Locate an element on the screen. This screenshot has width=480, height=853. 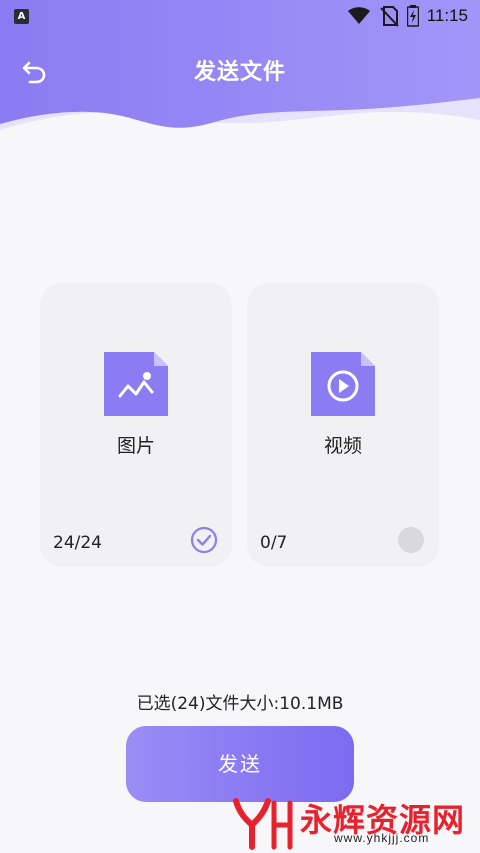
battery-charging-icon is located at coordinates (412, 16).